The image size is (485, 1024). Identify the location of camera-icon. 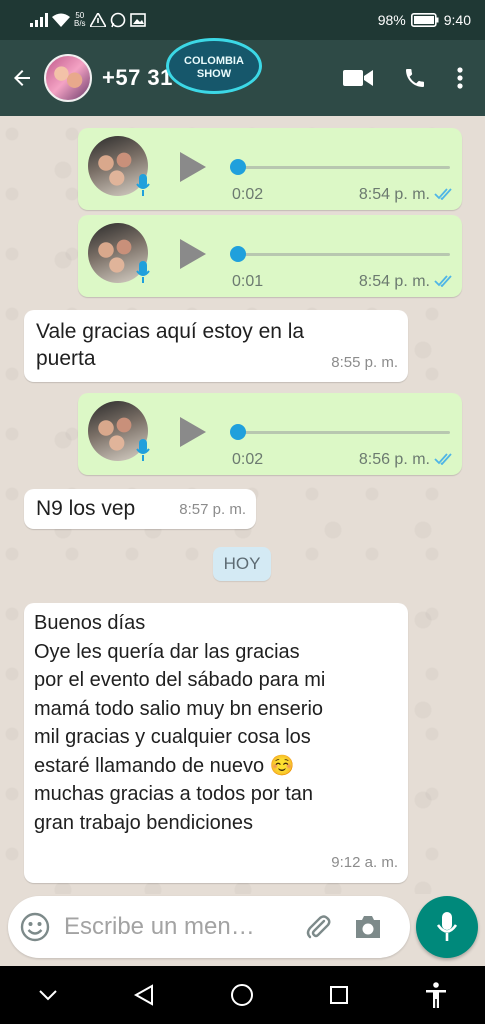
(368, 927).